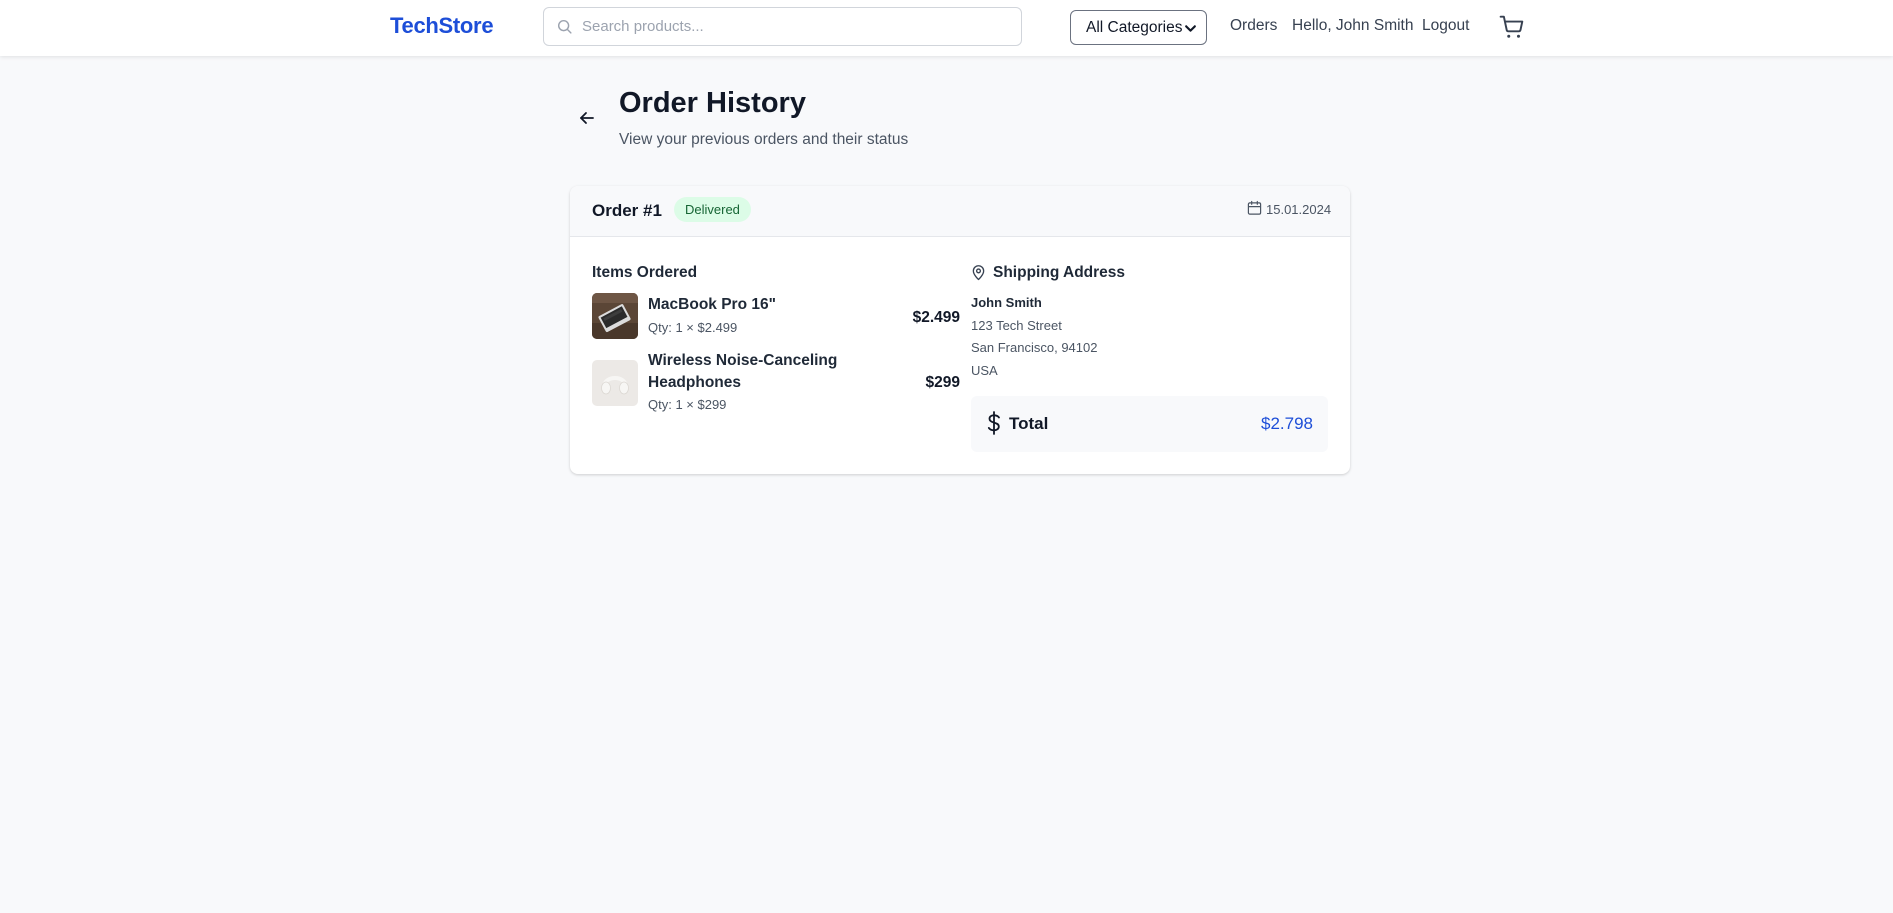  Describe the element at coordinates (1029, 423) in the screenshot. I see `total-label: Total` at that location.